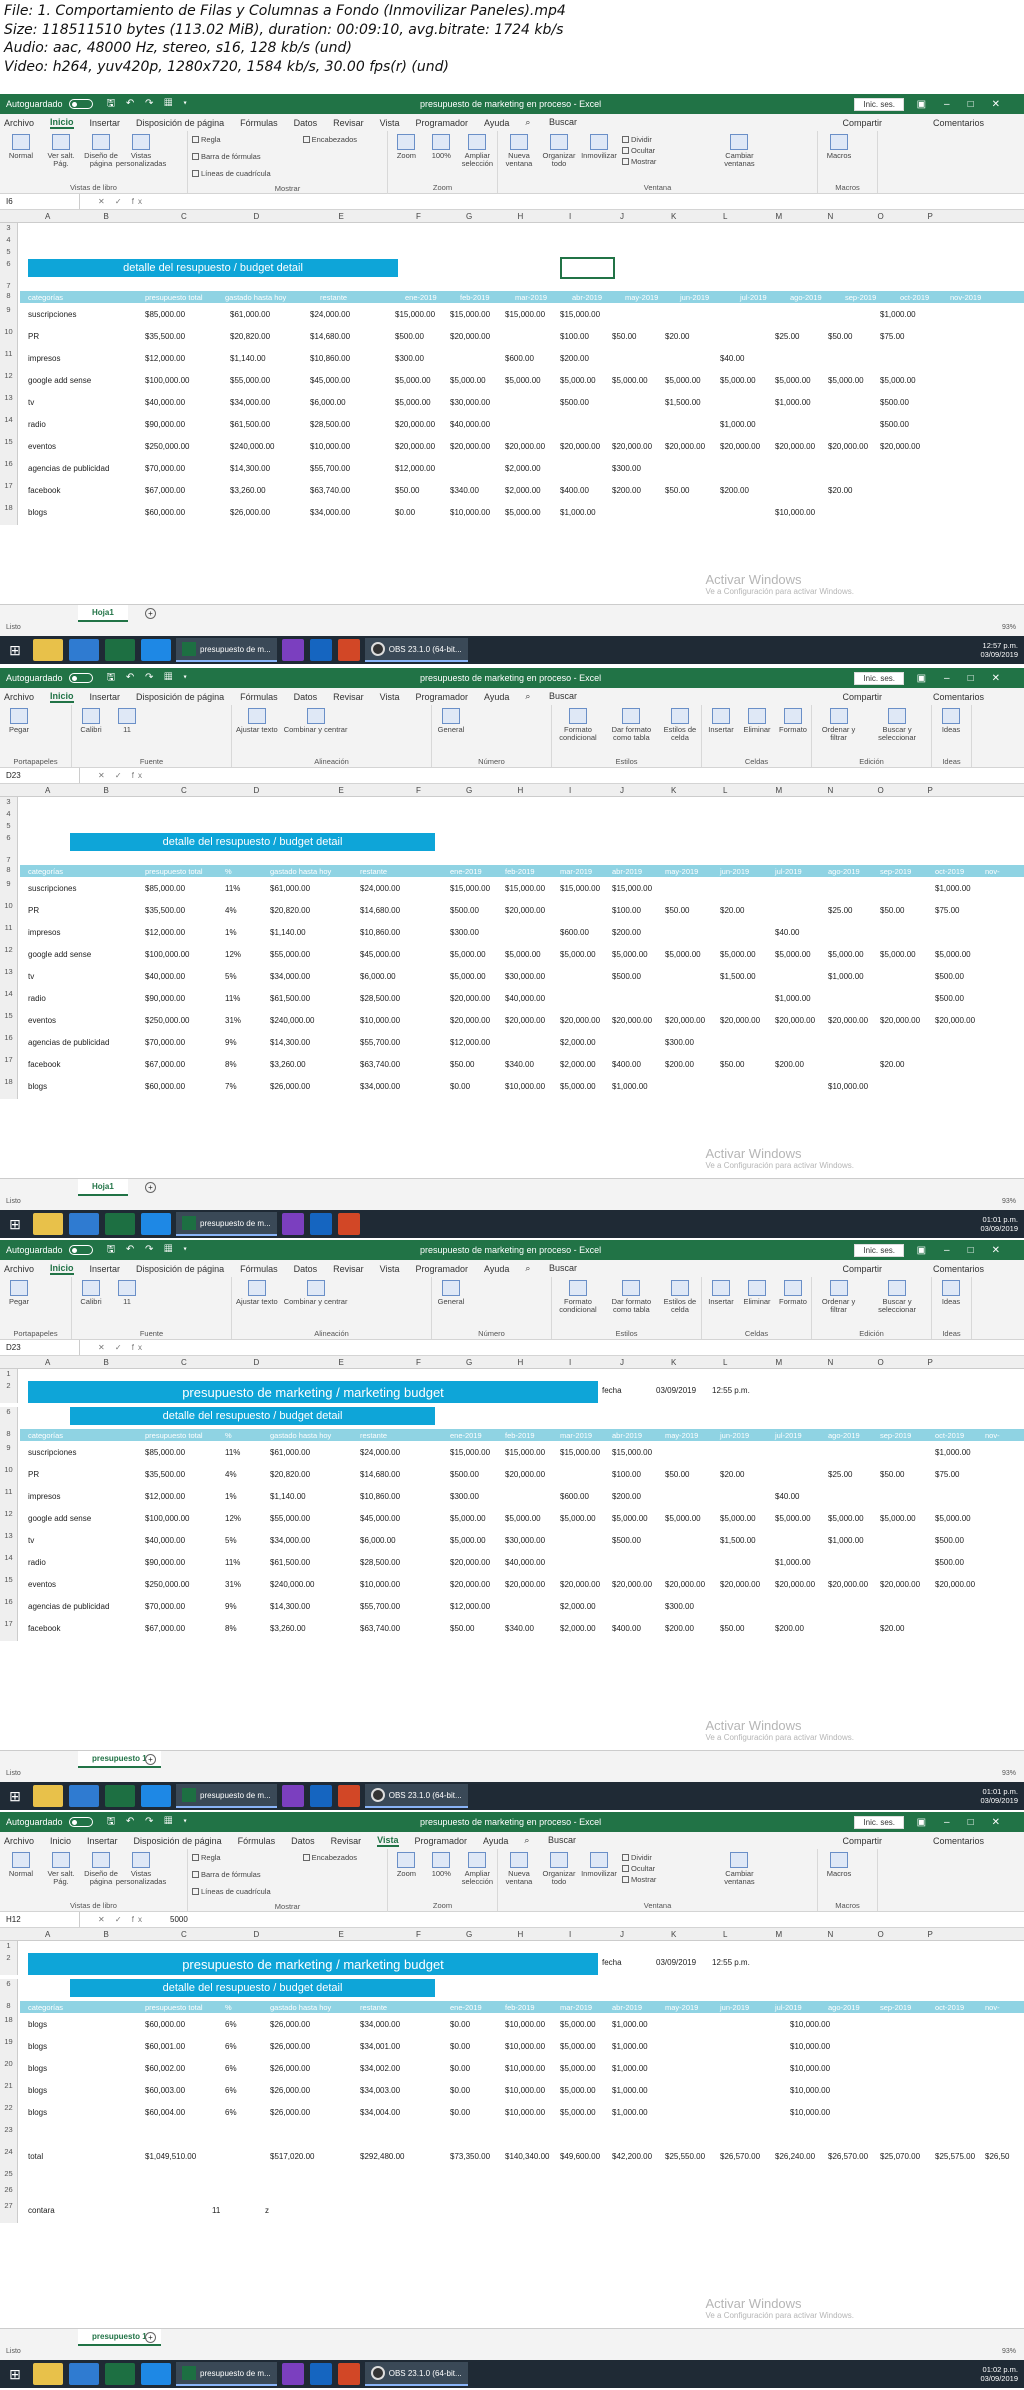 This screenshot has width=1024, height=2390. Describe the element at coordinates (721, 1308) in the screenshot. I see `ribbon-button: Insertar` at that location.